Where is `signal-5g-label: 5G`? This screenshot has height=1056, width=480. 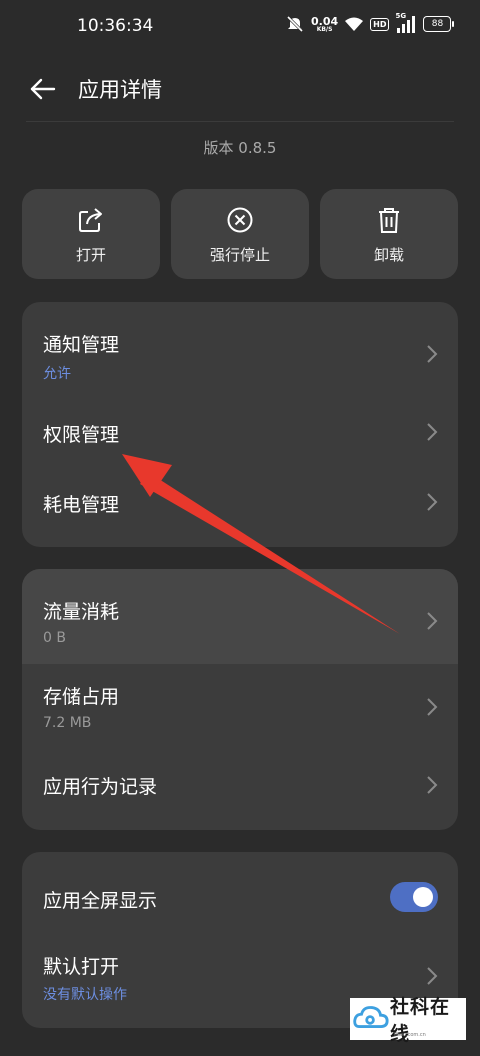
signal-5g-label: 5G is located at coordinates (401, 16).